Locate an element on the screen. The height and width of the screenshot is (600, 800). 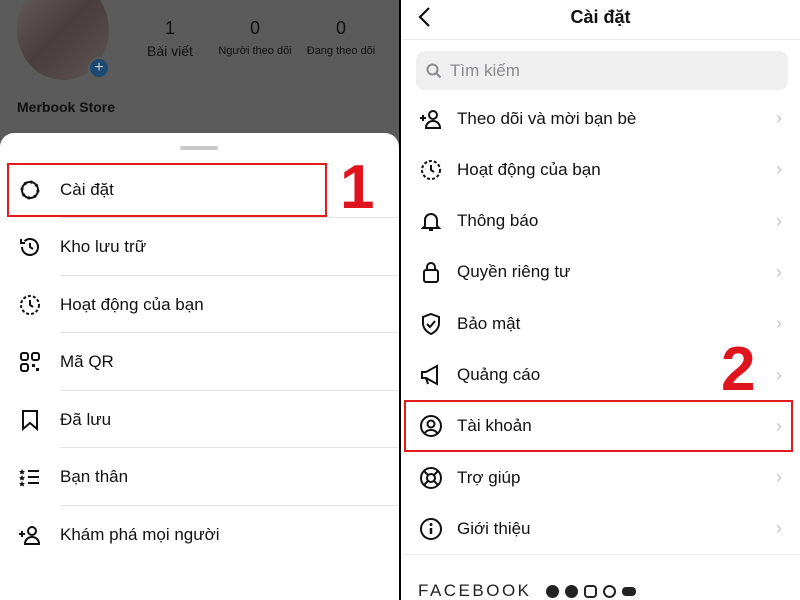
whatsapp-icon is located at coordinates (609, 591).